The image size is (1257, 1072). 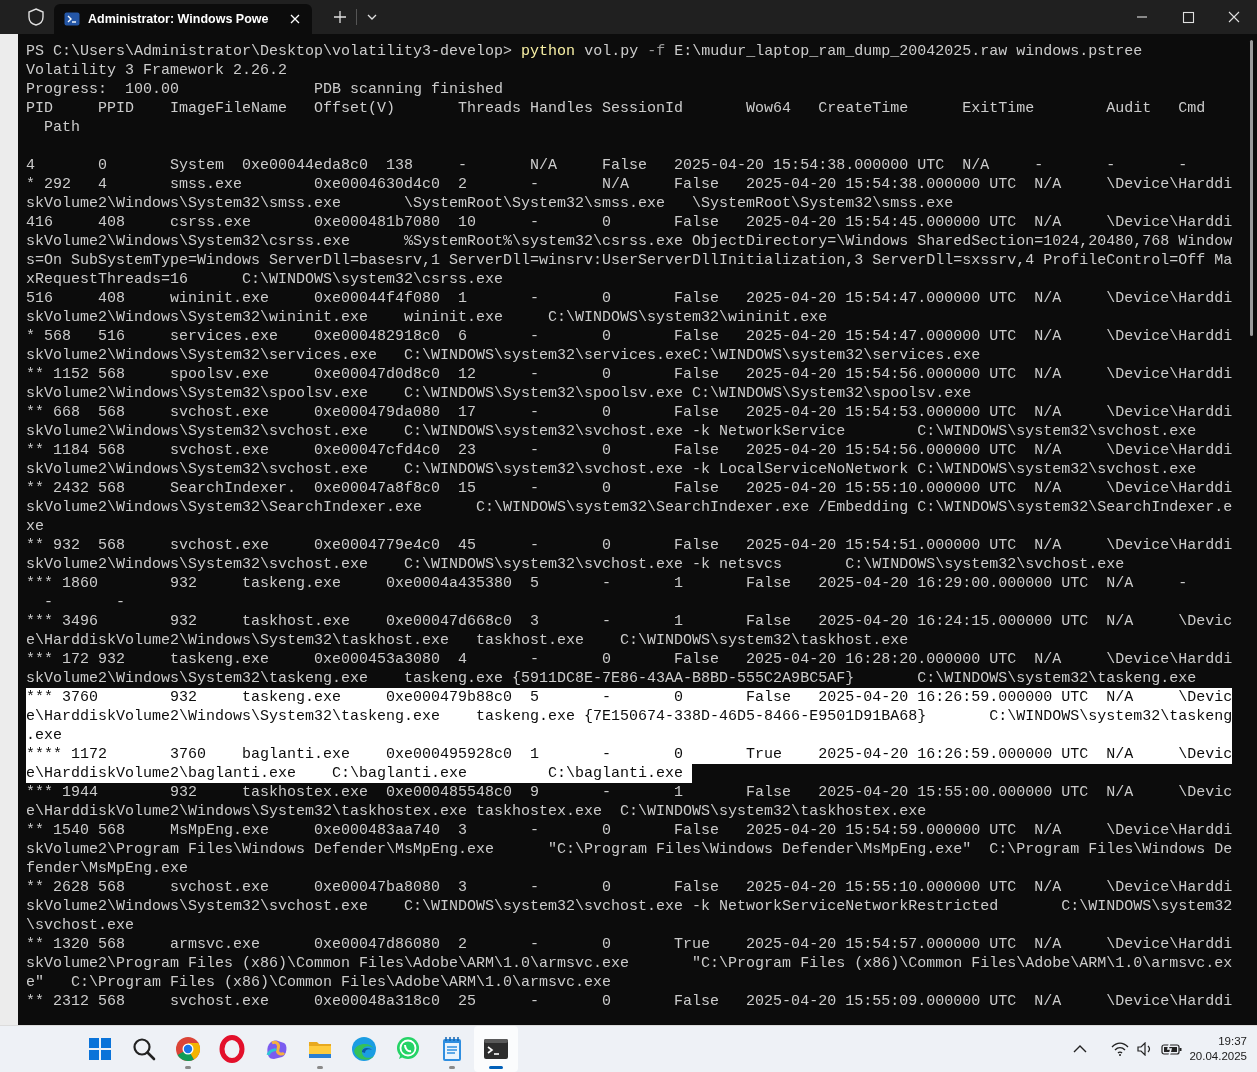 I want to click on output-line: * 568 516 services.exe 0xe000482918c0 6 - 0 False 2025-04-20 15:54:47.000000 UTC N/A \Device\Harddi, so click(x=629, y=336).